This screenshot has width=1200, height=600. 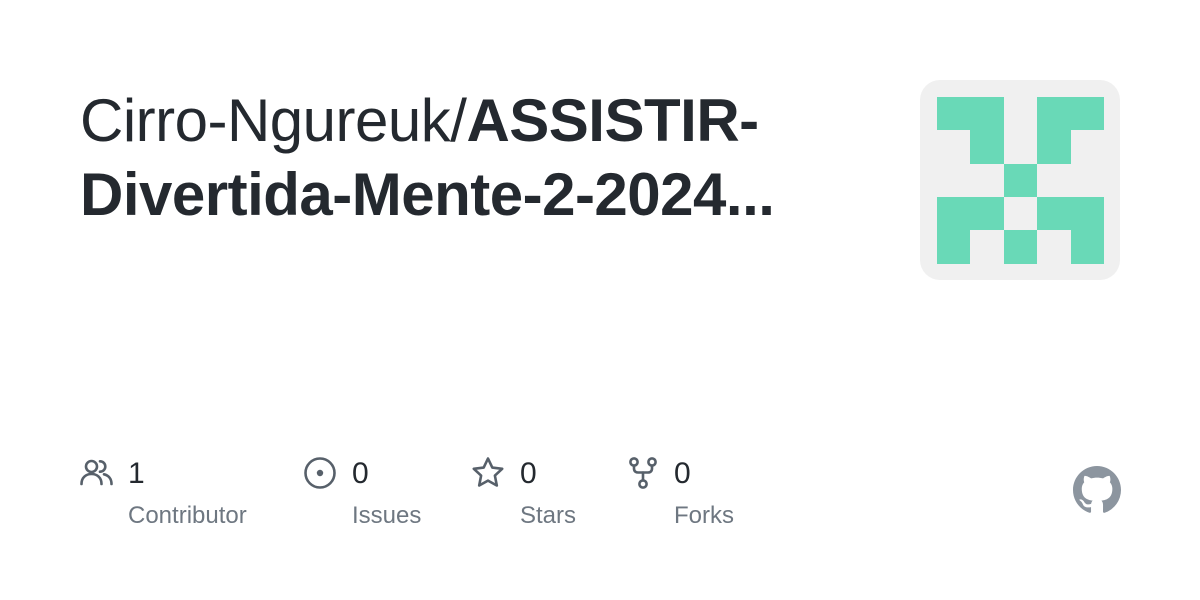 I want to click on repo-avatar, so click(x=1020, y=180).